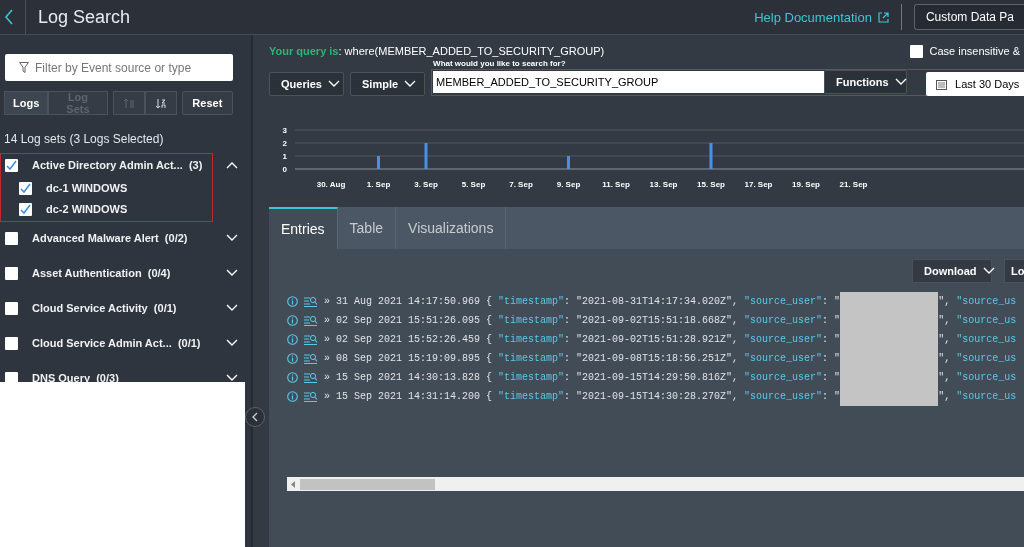  What do you see at coordinates (853, 184) in the screenshot?
I see `axis-label: 21. Sep` at bounding box center [853, 184].